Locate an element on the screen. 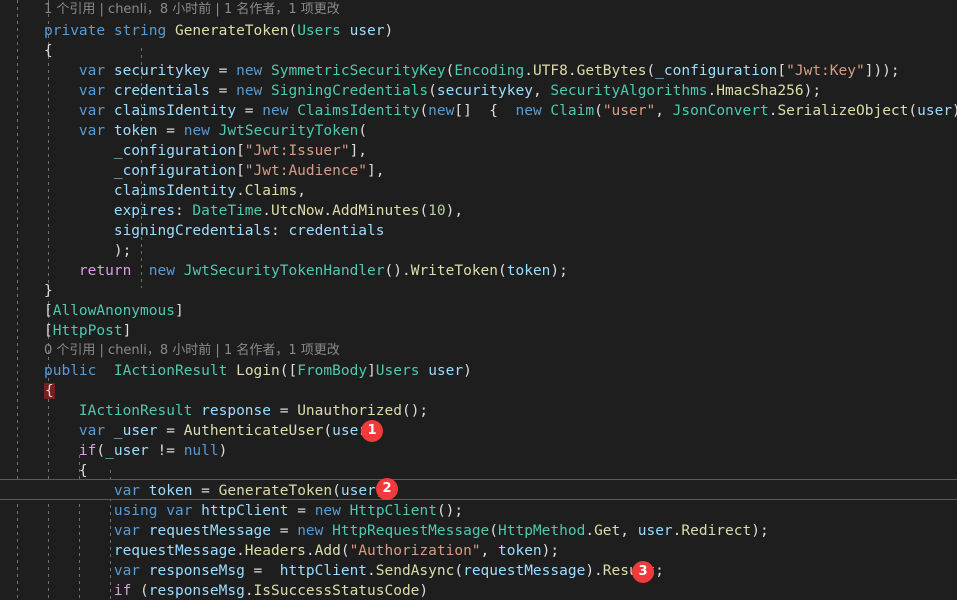 This screenshot has height=600, width=957. code-line: using var httpClient = new HttpClient(); is located at coordinates (253, 511).